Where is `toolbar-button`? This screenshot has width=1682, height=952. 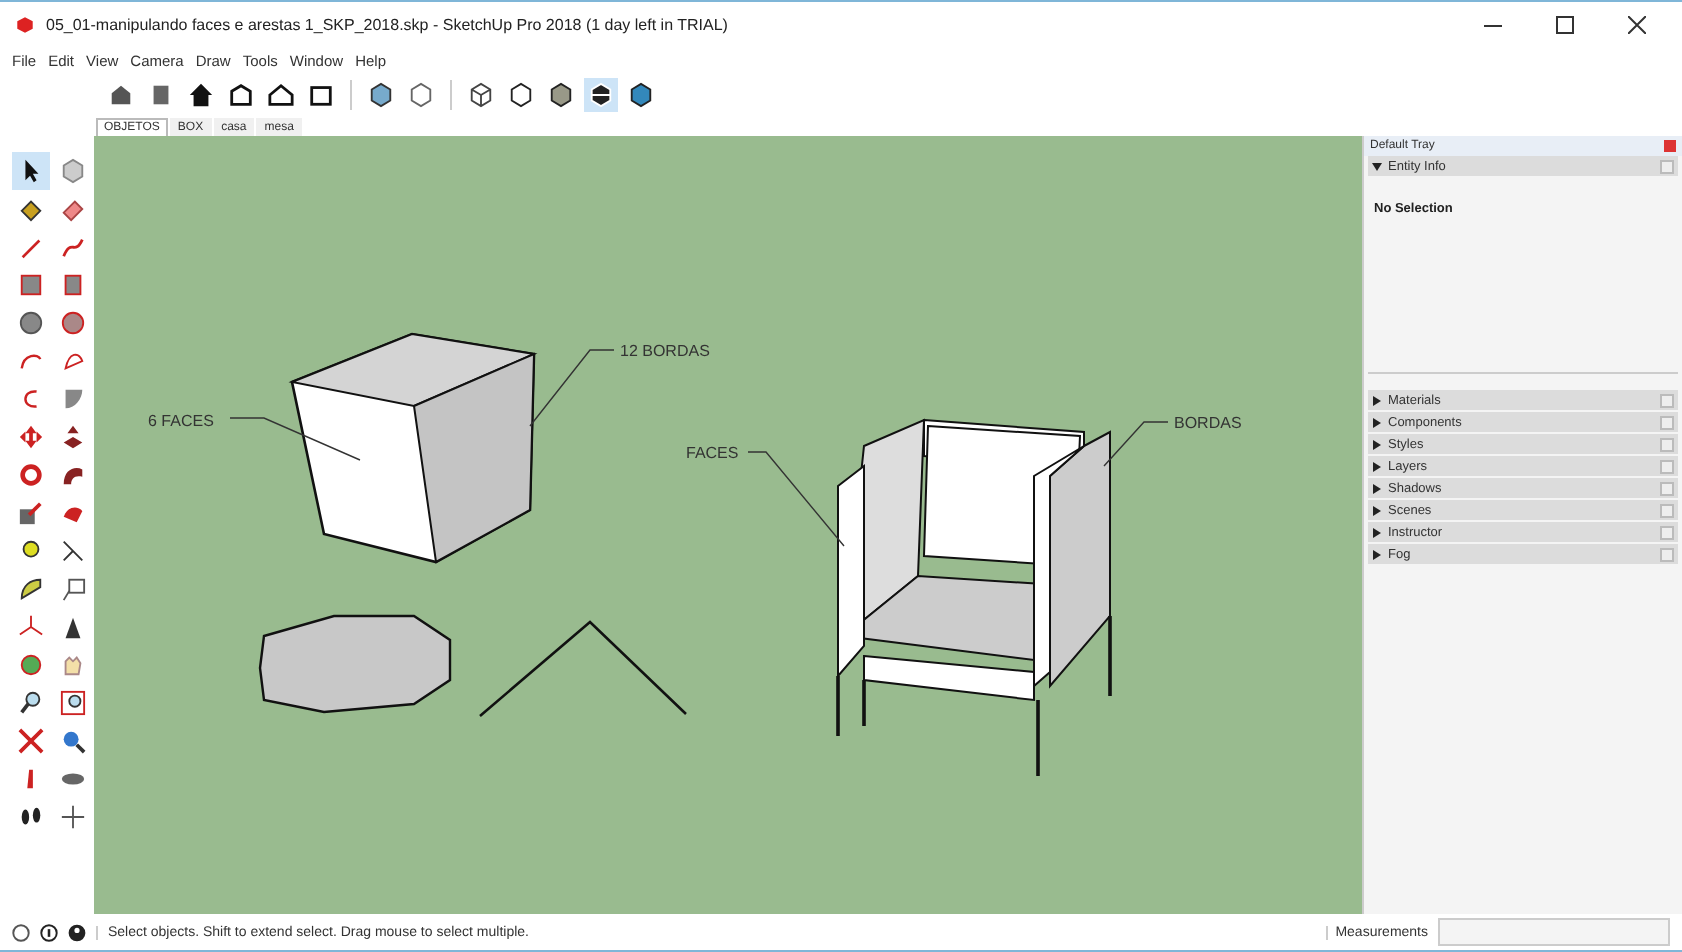 toolbar-button is located at coordinates (601, 94).